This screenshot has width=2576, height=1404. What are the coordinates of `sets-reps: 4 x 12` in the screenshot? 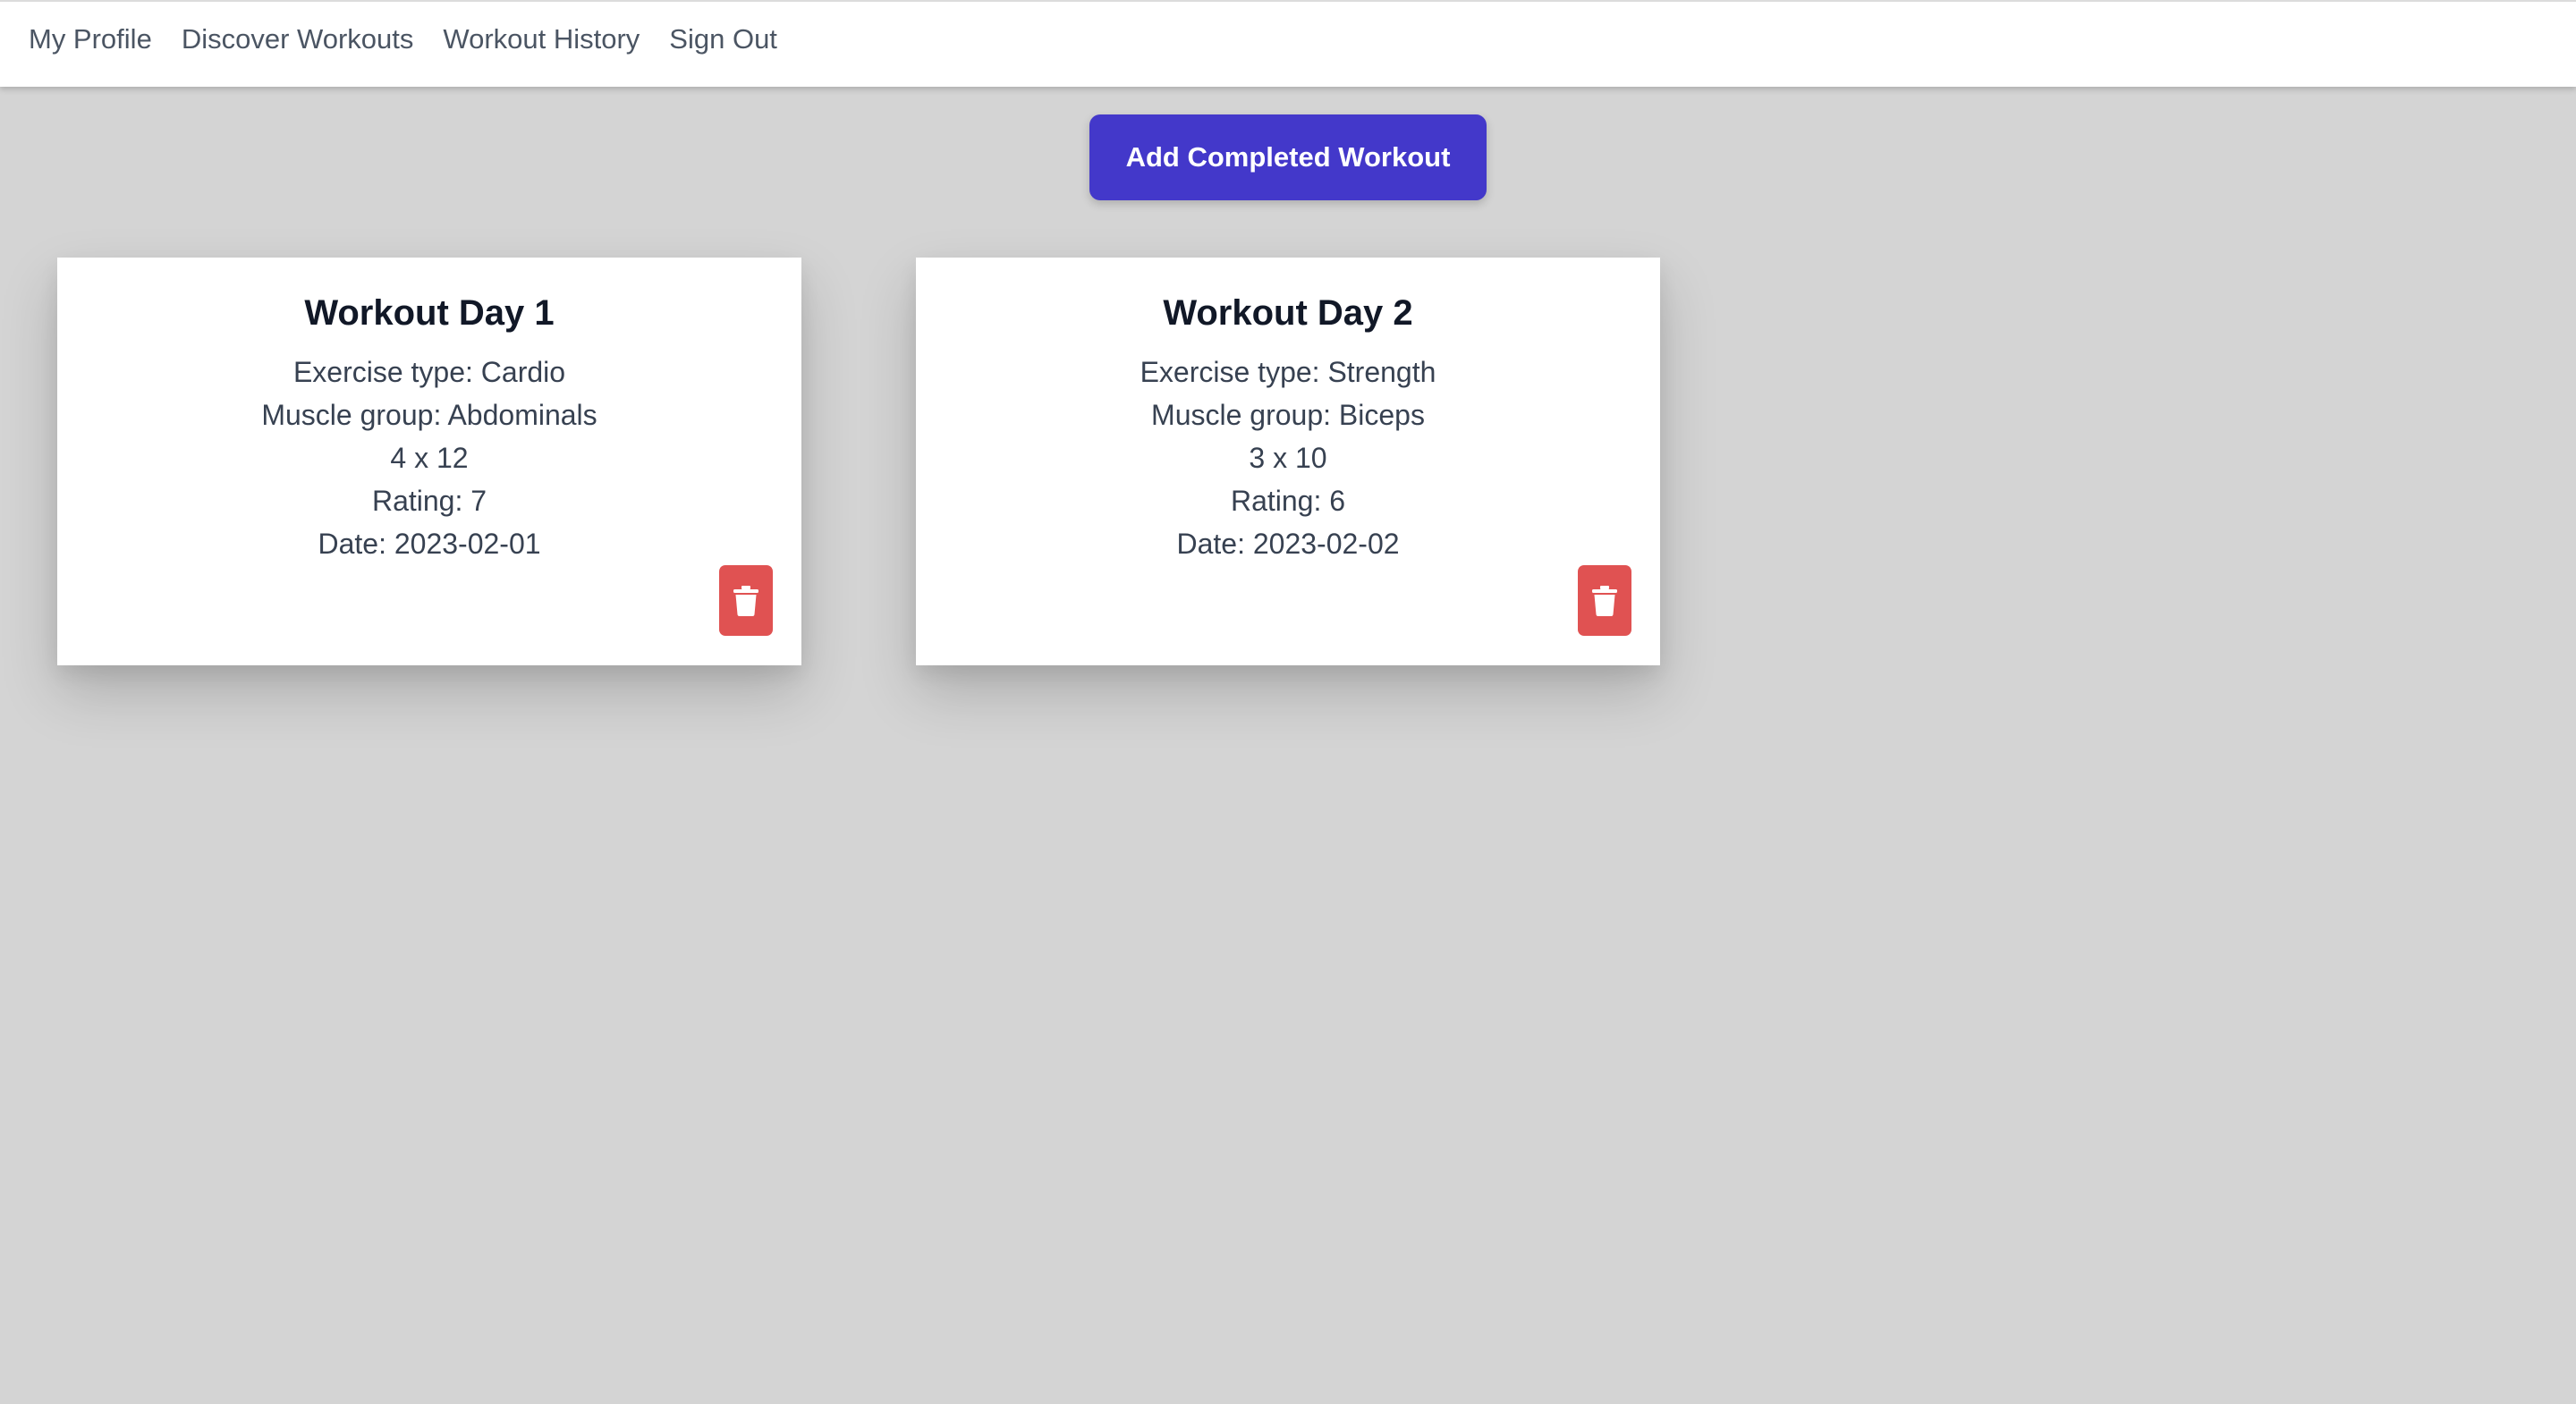 It's located at (429, 458).